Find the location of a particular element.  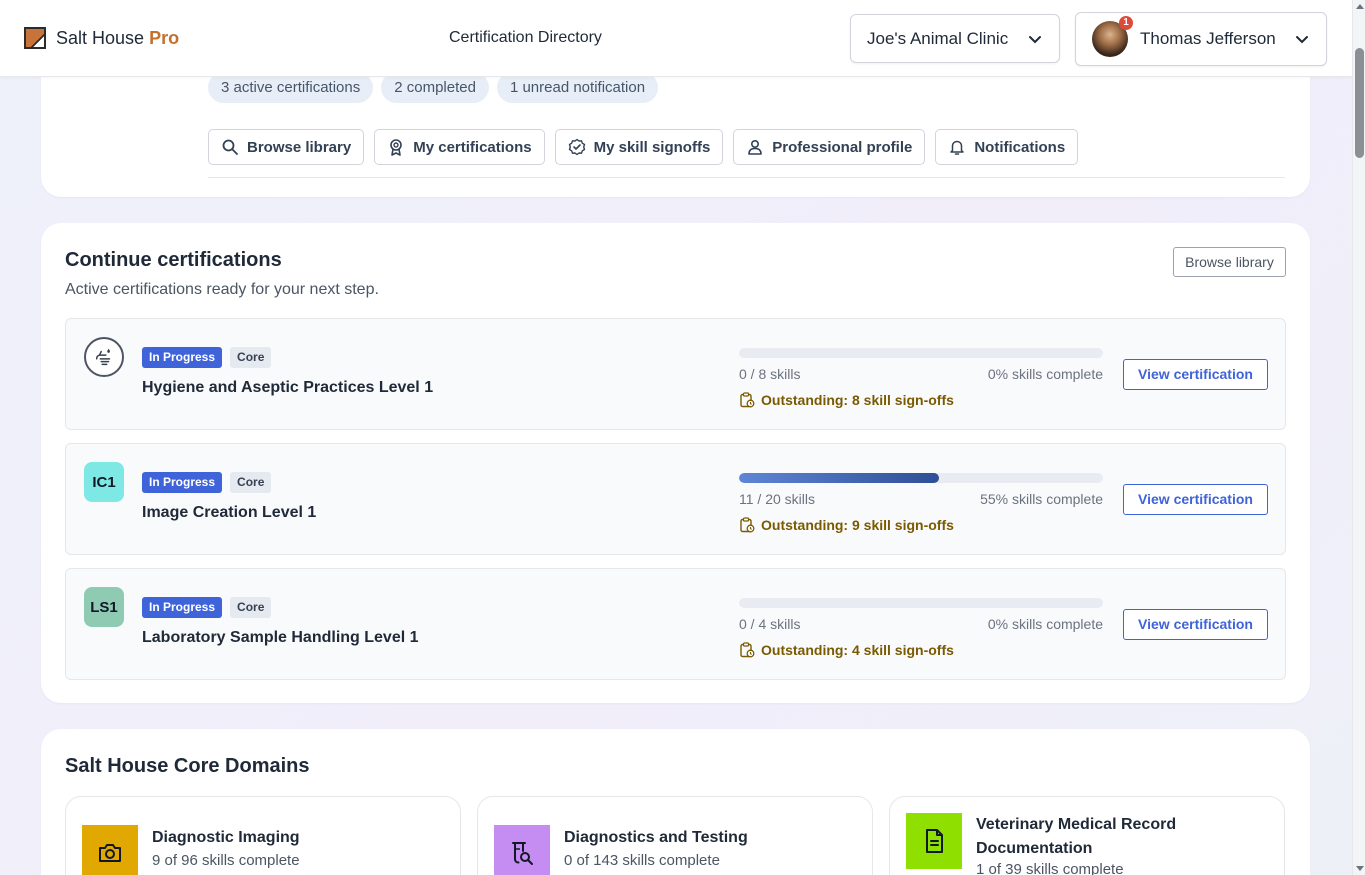

domains-section-title: Salt House Core Domains is located at coordinates (187, 766).